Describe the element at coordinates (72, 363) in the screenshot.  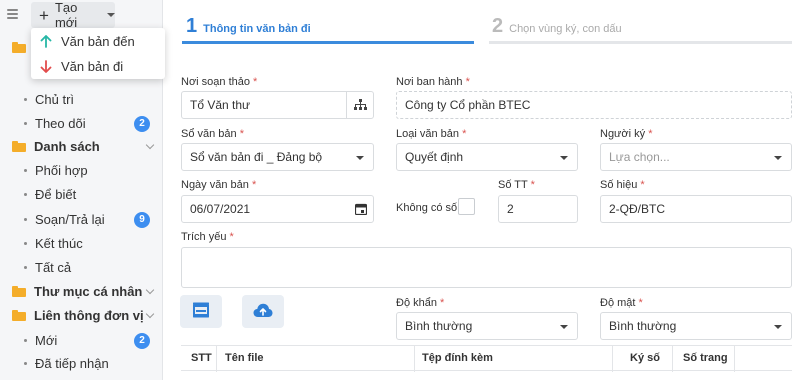
I see `sidebar-item-label: Đã tiếp nhận` at that location.